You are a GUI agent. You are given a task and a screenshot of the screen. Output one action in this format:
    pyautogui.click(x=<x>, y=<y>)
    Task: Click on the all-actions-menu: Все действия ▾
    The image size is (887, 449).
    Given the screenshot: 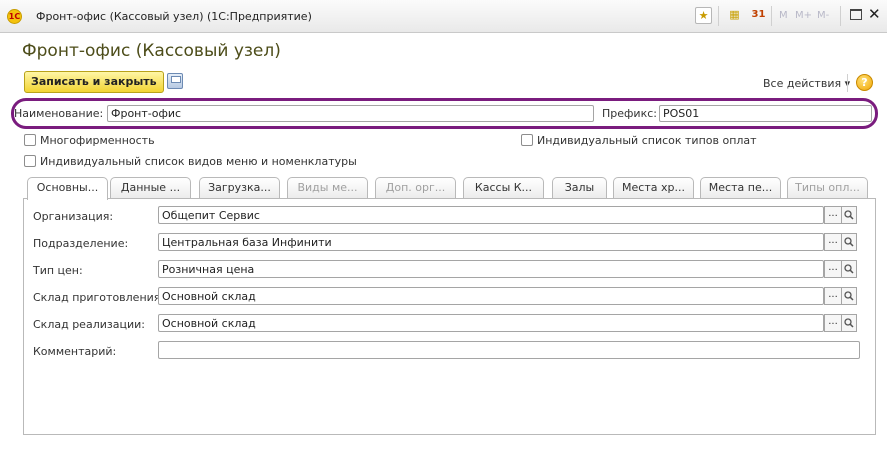 What is the action you would take?
    pyautogui.click(x=806, y=83)
    